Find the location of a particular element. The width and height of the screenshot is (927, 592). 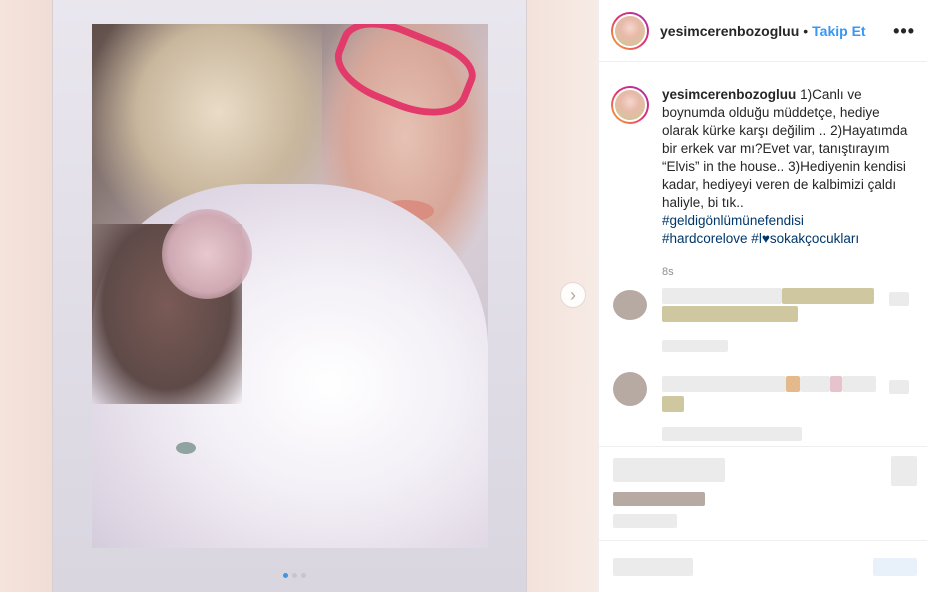

carousel-dots is located at coordinates (294, 575).